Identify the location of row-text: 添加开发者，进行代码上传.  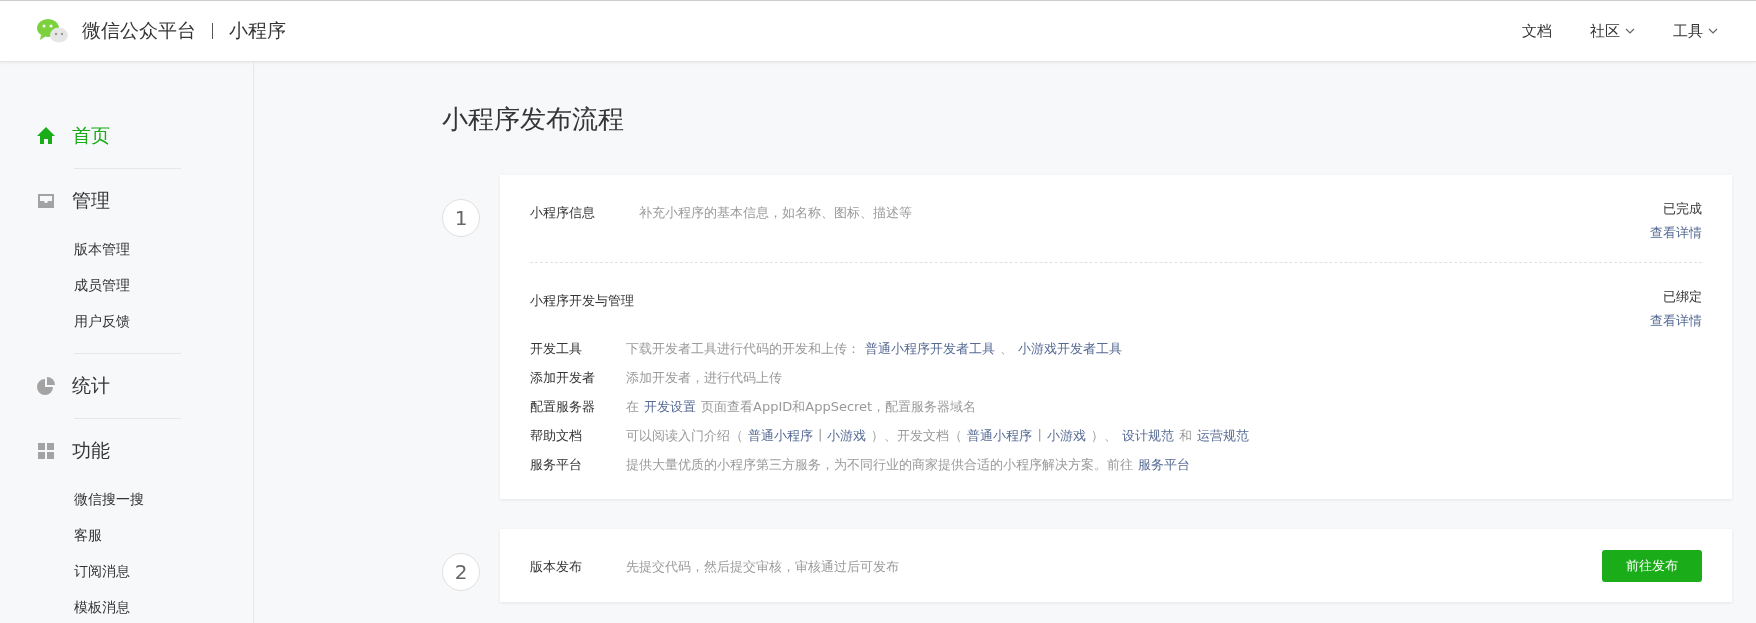
(704, 377).